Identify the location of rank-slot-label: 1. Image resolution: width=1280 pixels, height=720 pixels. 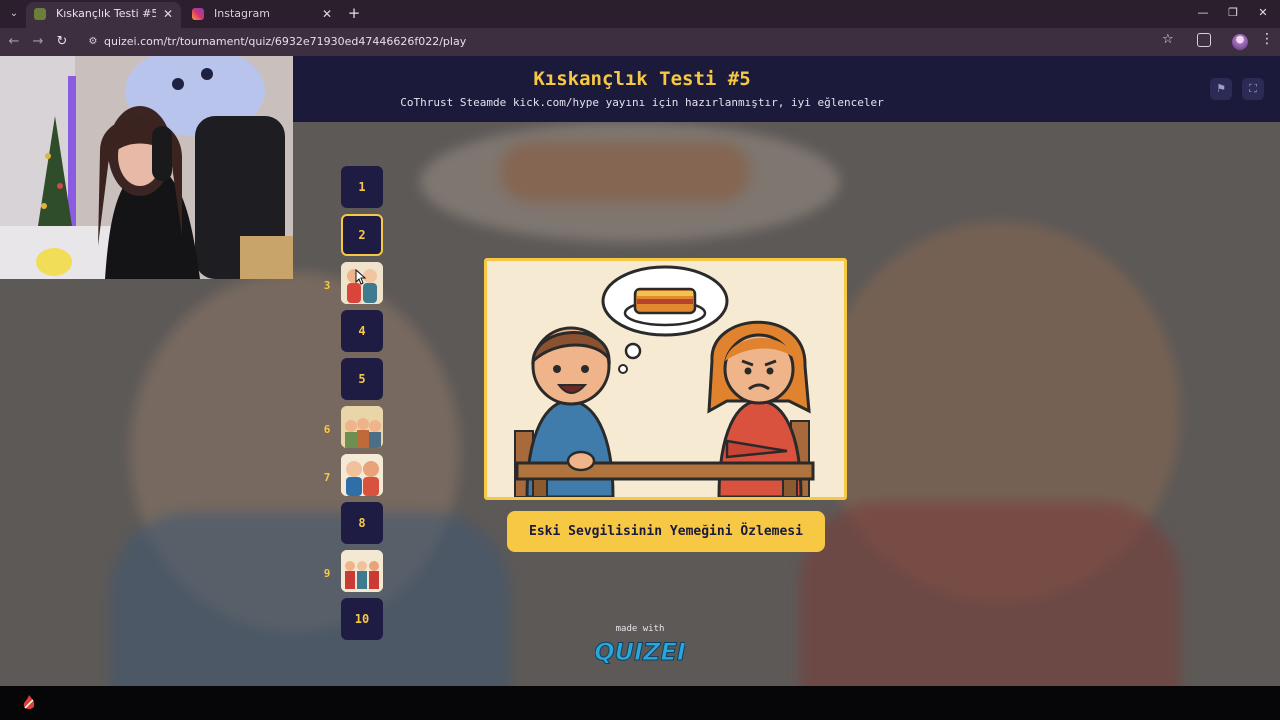
(362, 187).